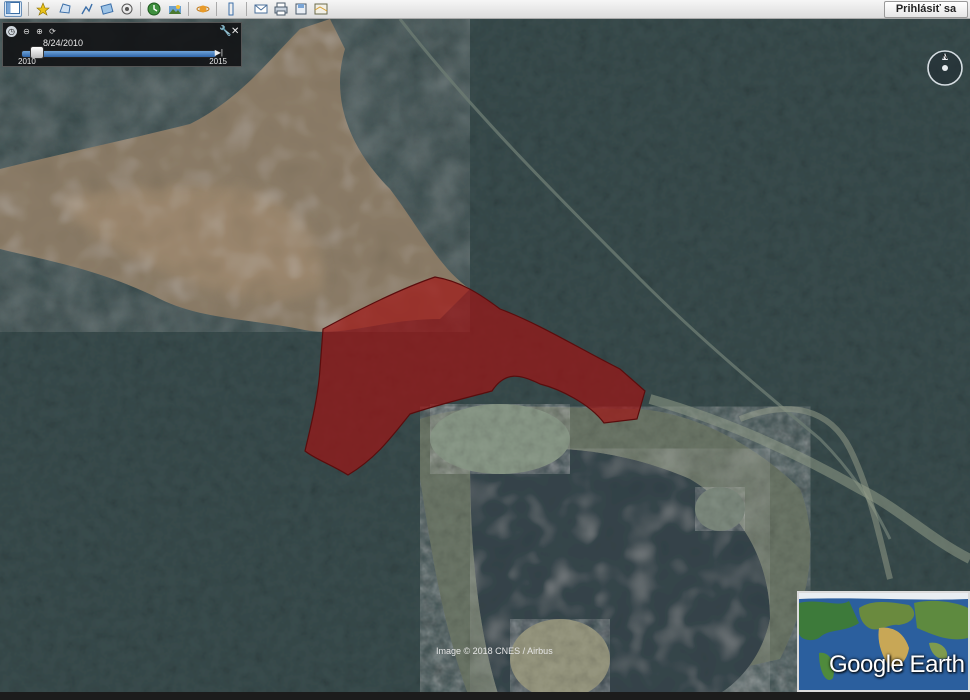 This screenshot has height=700, width=970. What do you see at coordinates (122, 44) in the screenshot?
I see `historical-imagery-slider: ◷ ⊖ ⊕ ⟳ 🔧 ✕ 8/24/2010 ▶| 2010 2015` at bounding box center [122, 44].